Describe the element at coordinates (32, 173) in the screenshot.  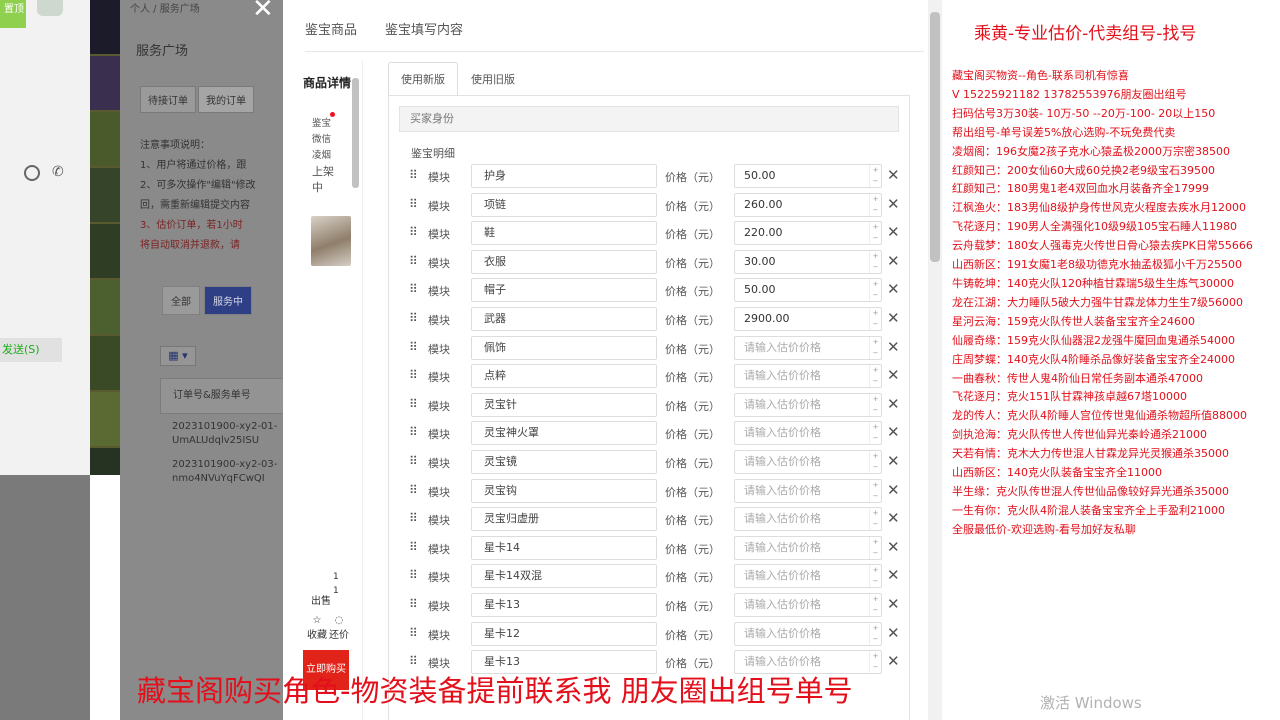
I see `voice-icon` at that location.